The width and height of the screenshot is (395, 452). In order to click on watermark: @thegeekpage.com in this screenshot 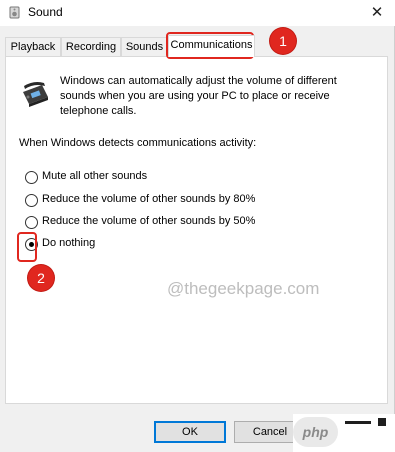, I will do `click(243, 288)`.